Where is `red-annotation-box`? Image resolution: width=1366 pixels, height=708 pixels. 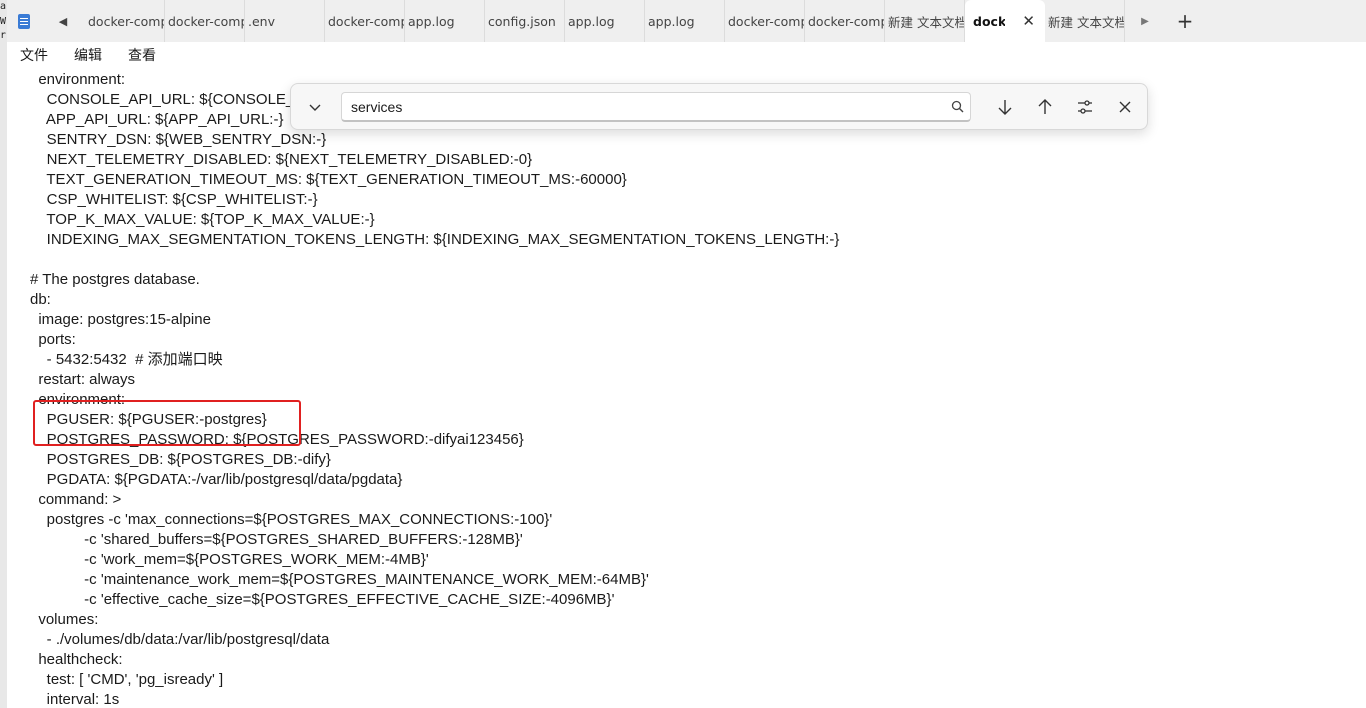
red-annotation-box is located at coordinates (167, 423).